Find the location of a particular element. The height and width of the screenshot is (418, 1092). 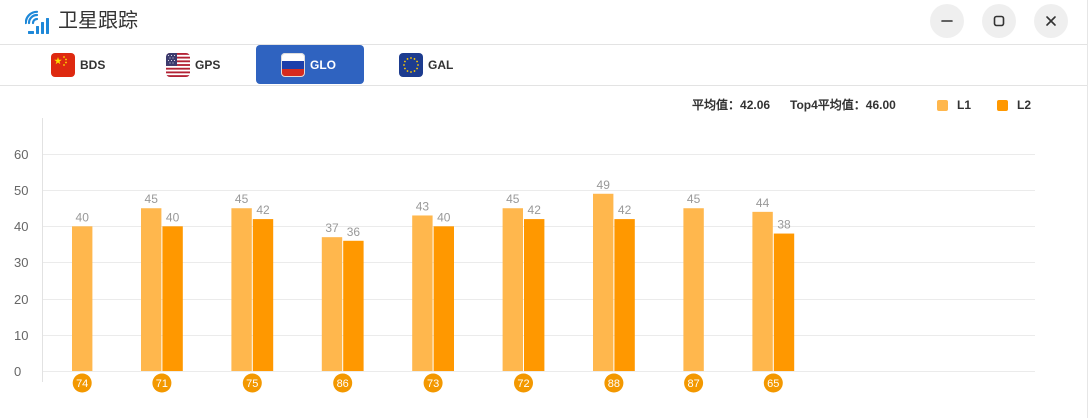

category-label: 86 is located at coordinates (343, 384).